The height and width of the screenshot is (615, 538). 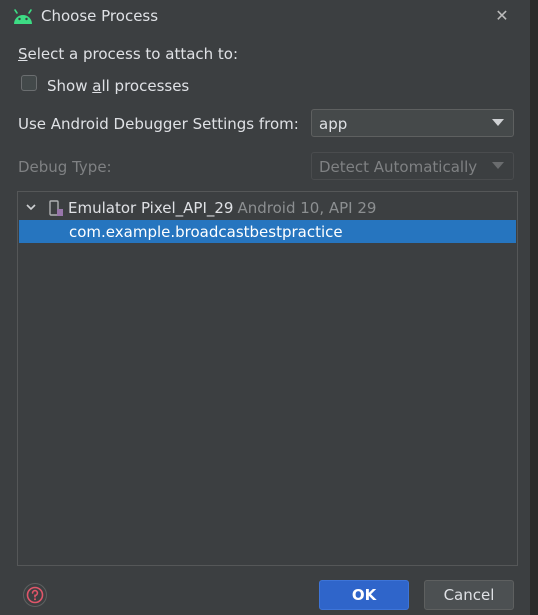 I want to click on help-icon, so click(x=35, y=595).